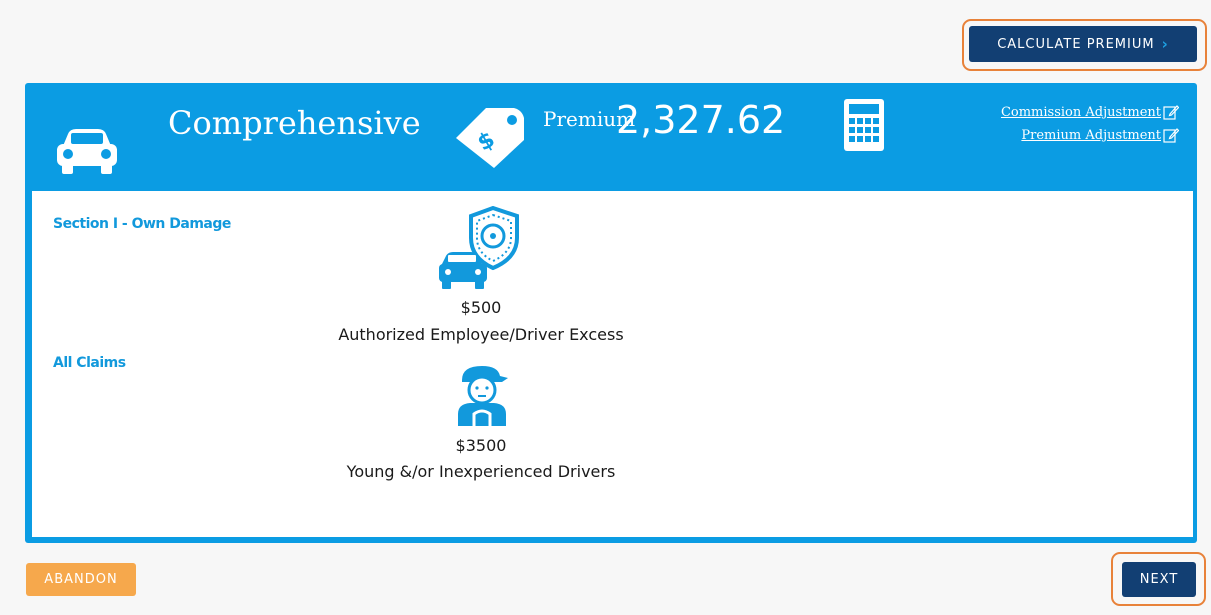 This screenshot has width=1211, height=615. Describe the element at coordinates (481, 334) in the screenshot. I see `own-damage-label: Authorized Employee/Driver Excess` at that location.